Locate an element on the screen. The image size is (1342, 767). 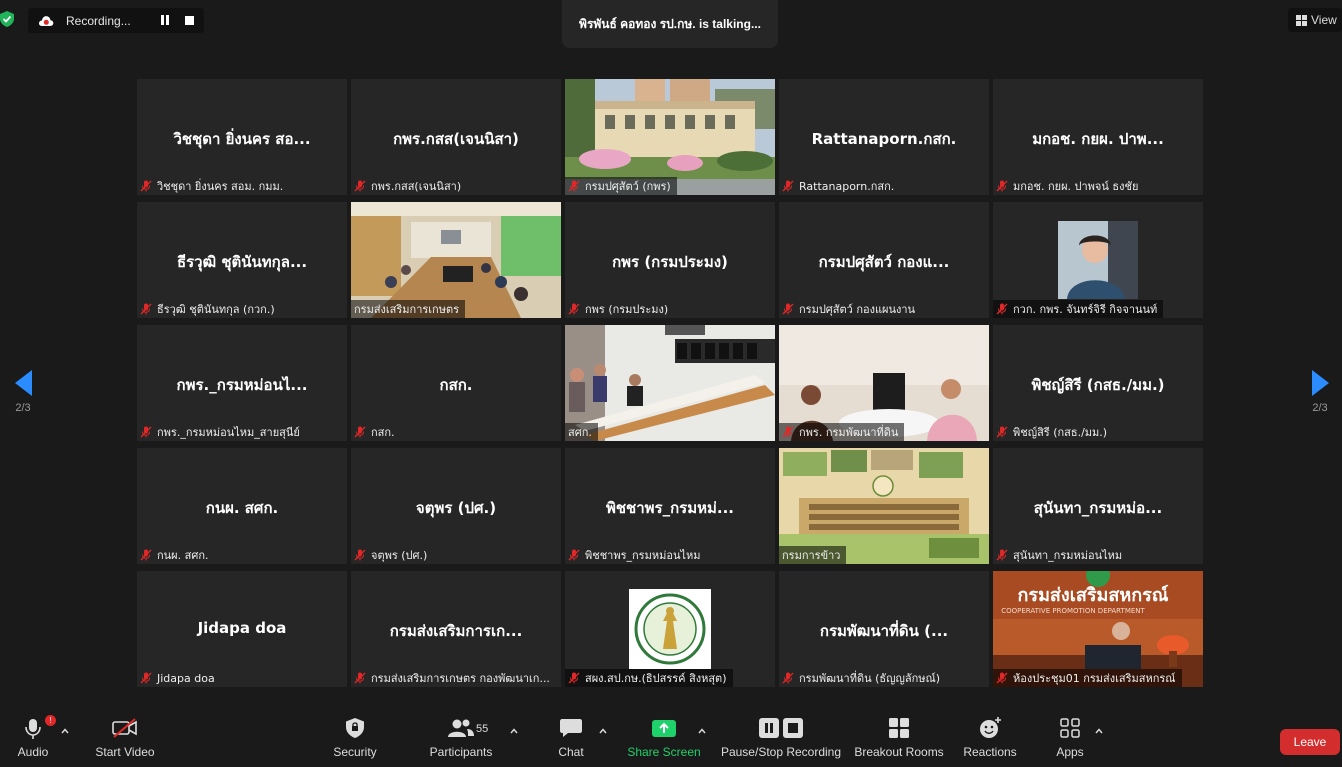
tile-name-bar: พิชญ์สิรี (กสธ./มม.) is located at coordinates (1053, 432).